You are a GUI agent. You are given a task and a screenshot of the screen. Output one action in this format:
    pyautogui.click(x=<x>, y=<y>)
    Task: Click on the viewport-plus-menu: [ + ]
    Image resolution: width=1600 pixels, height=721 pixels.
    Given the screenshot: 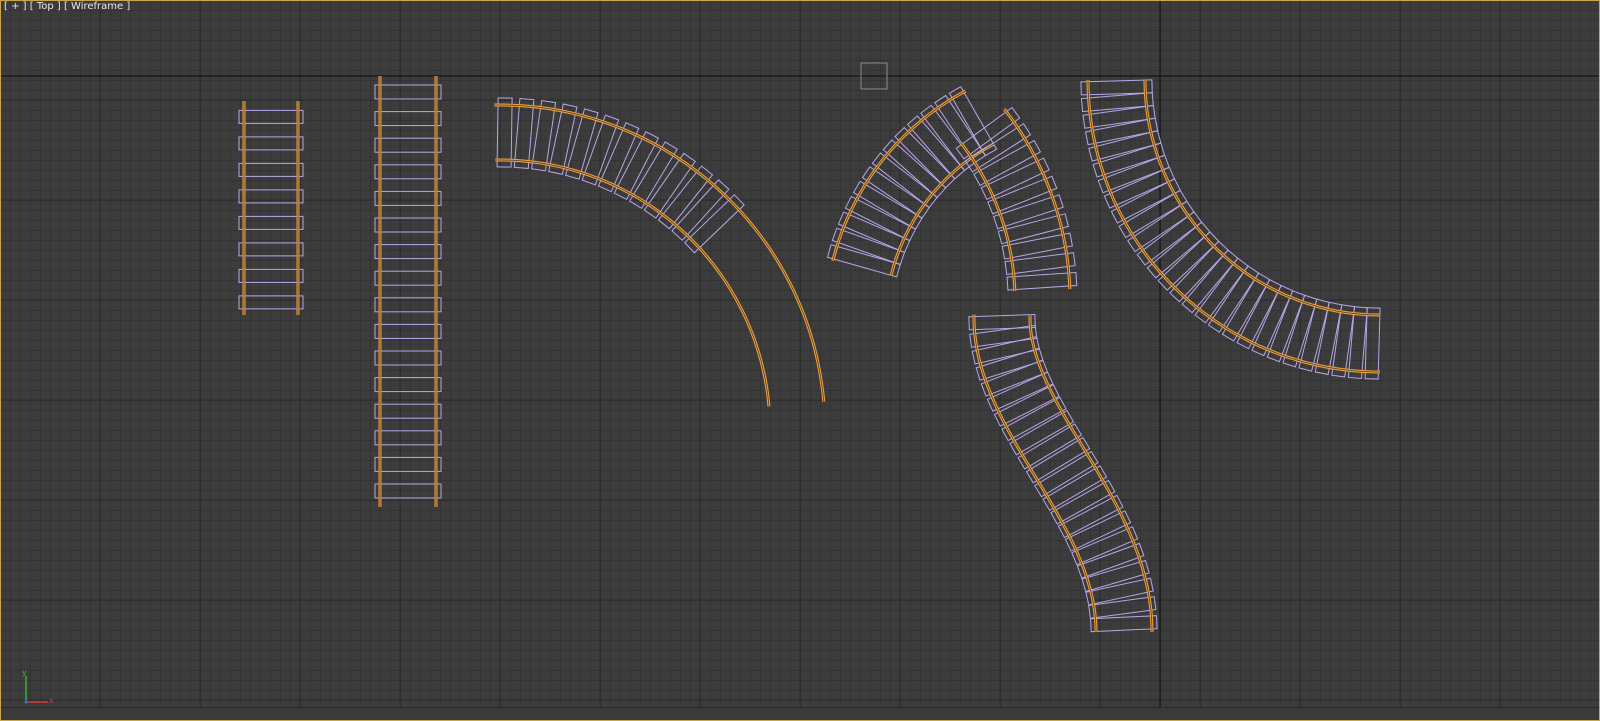 What is the action you would take?
    pyautogui.click(x=15, y=6)
    